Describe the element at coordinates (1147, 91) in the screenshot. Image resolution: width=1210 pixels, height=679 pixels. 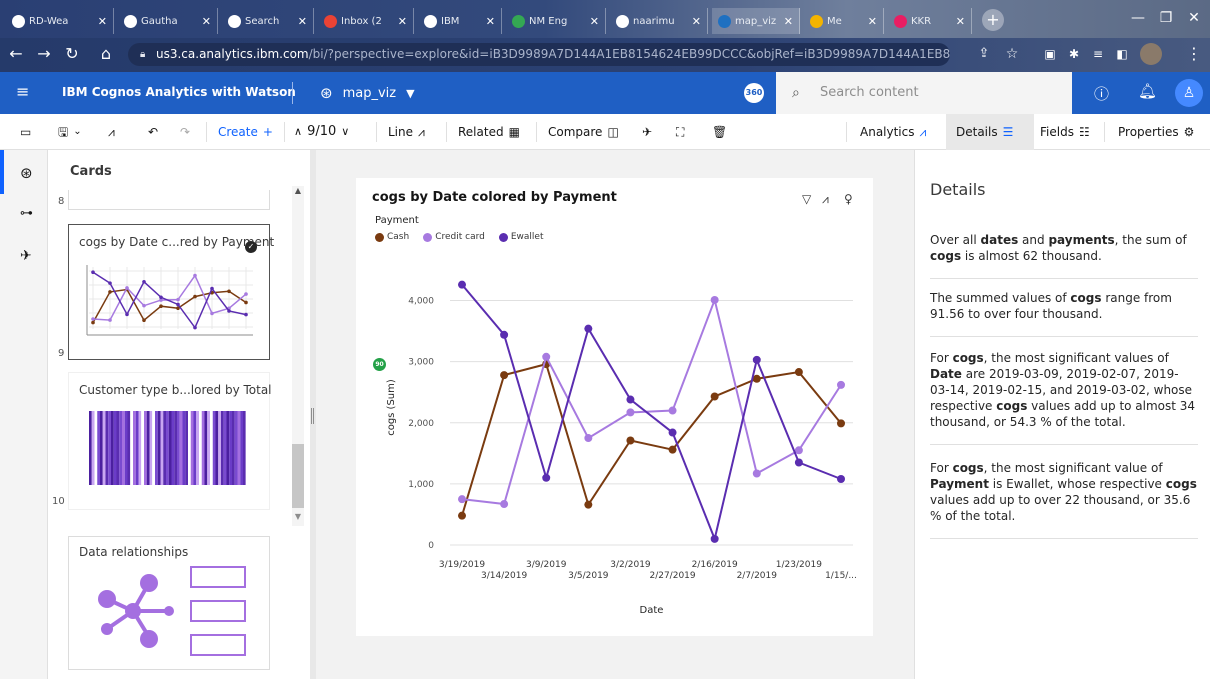
I see `notifications-bell-icon: 🔔︎` at that location.